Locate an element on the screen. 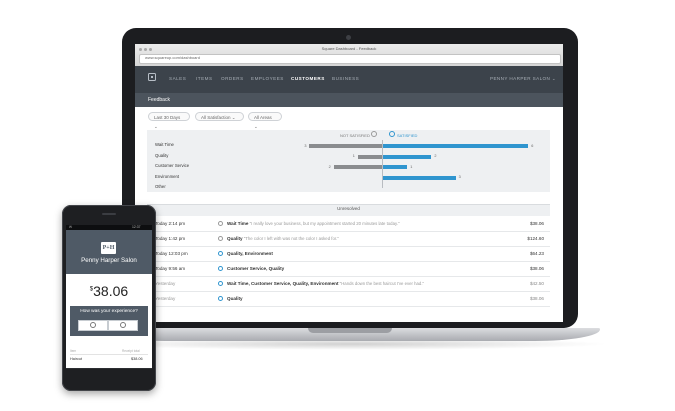 Image resolution: width=675 pixels, height=411 pixels. nav-item-items: ITEMS is located at coordinates (204, 78).